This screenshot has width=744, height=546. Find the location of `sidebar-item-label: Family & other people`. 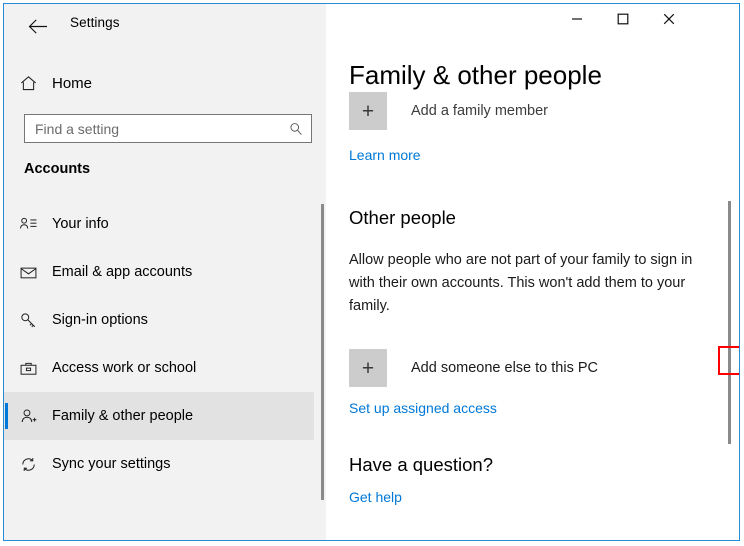

sidebar-item-label: Family & other people is located at coordinates (123, 416).